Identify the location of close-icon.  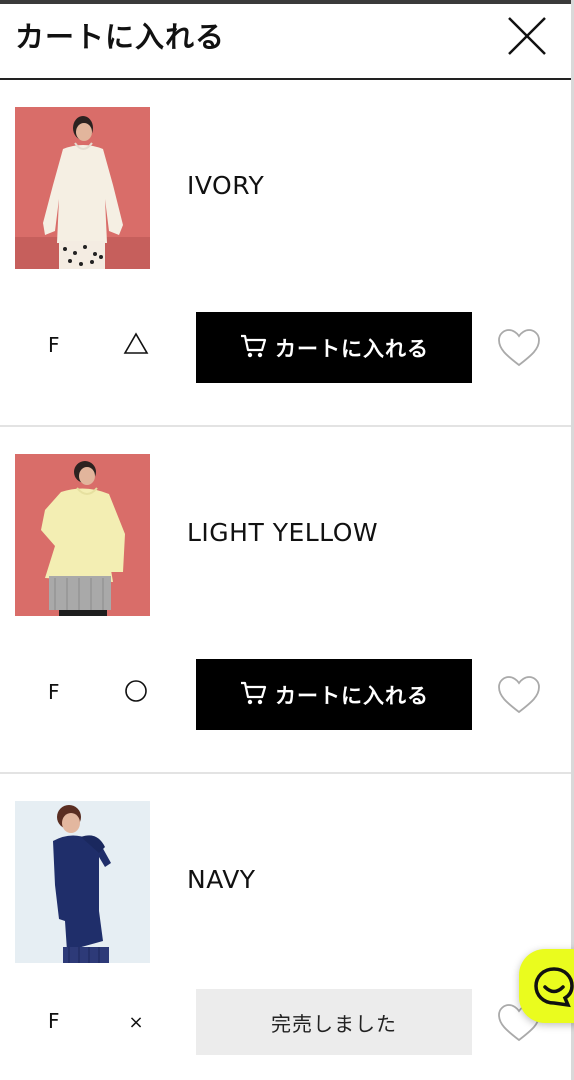
(527, 36).